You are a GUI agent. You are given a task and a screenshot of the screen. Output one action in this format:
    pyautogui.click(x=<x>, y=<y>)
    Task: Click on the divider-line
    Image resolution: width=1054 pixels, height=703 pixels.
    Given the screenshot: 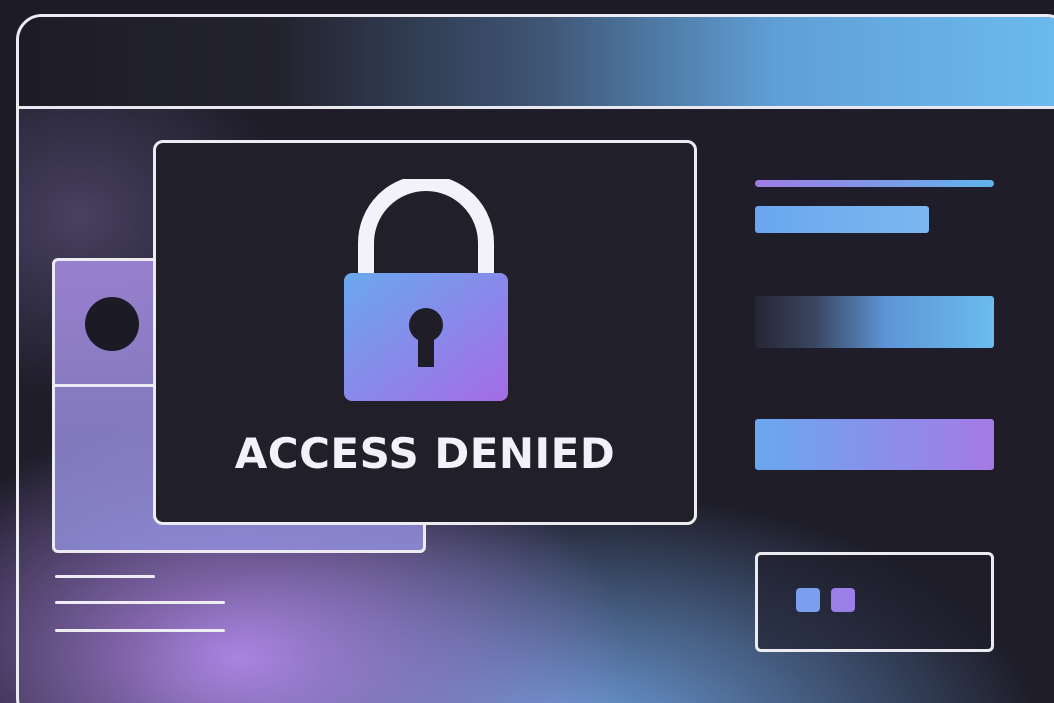 What is the action you would take?
    pyautogui.click(x=874, y=183)
    